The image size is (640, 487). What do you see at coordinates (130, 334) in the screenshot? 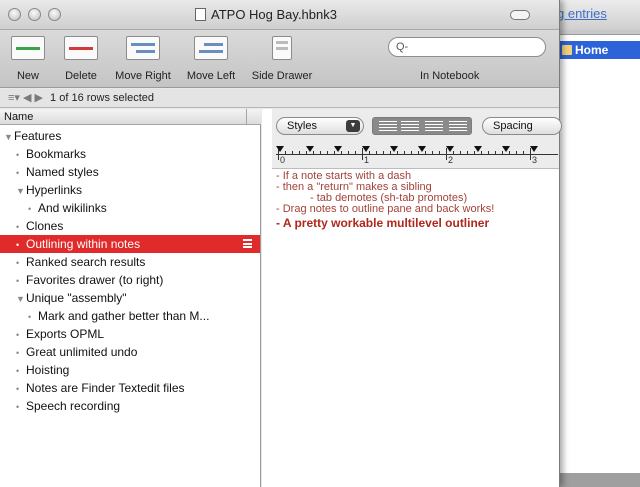
I see `outline-row: • Exports OPML` at bounding box center [130, 334].